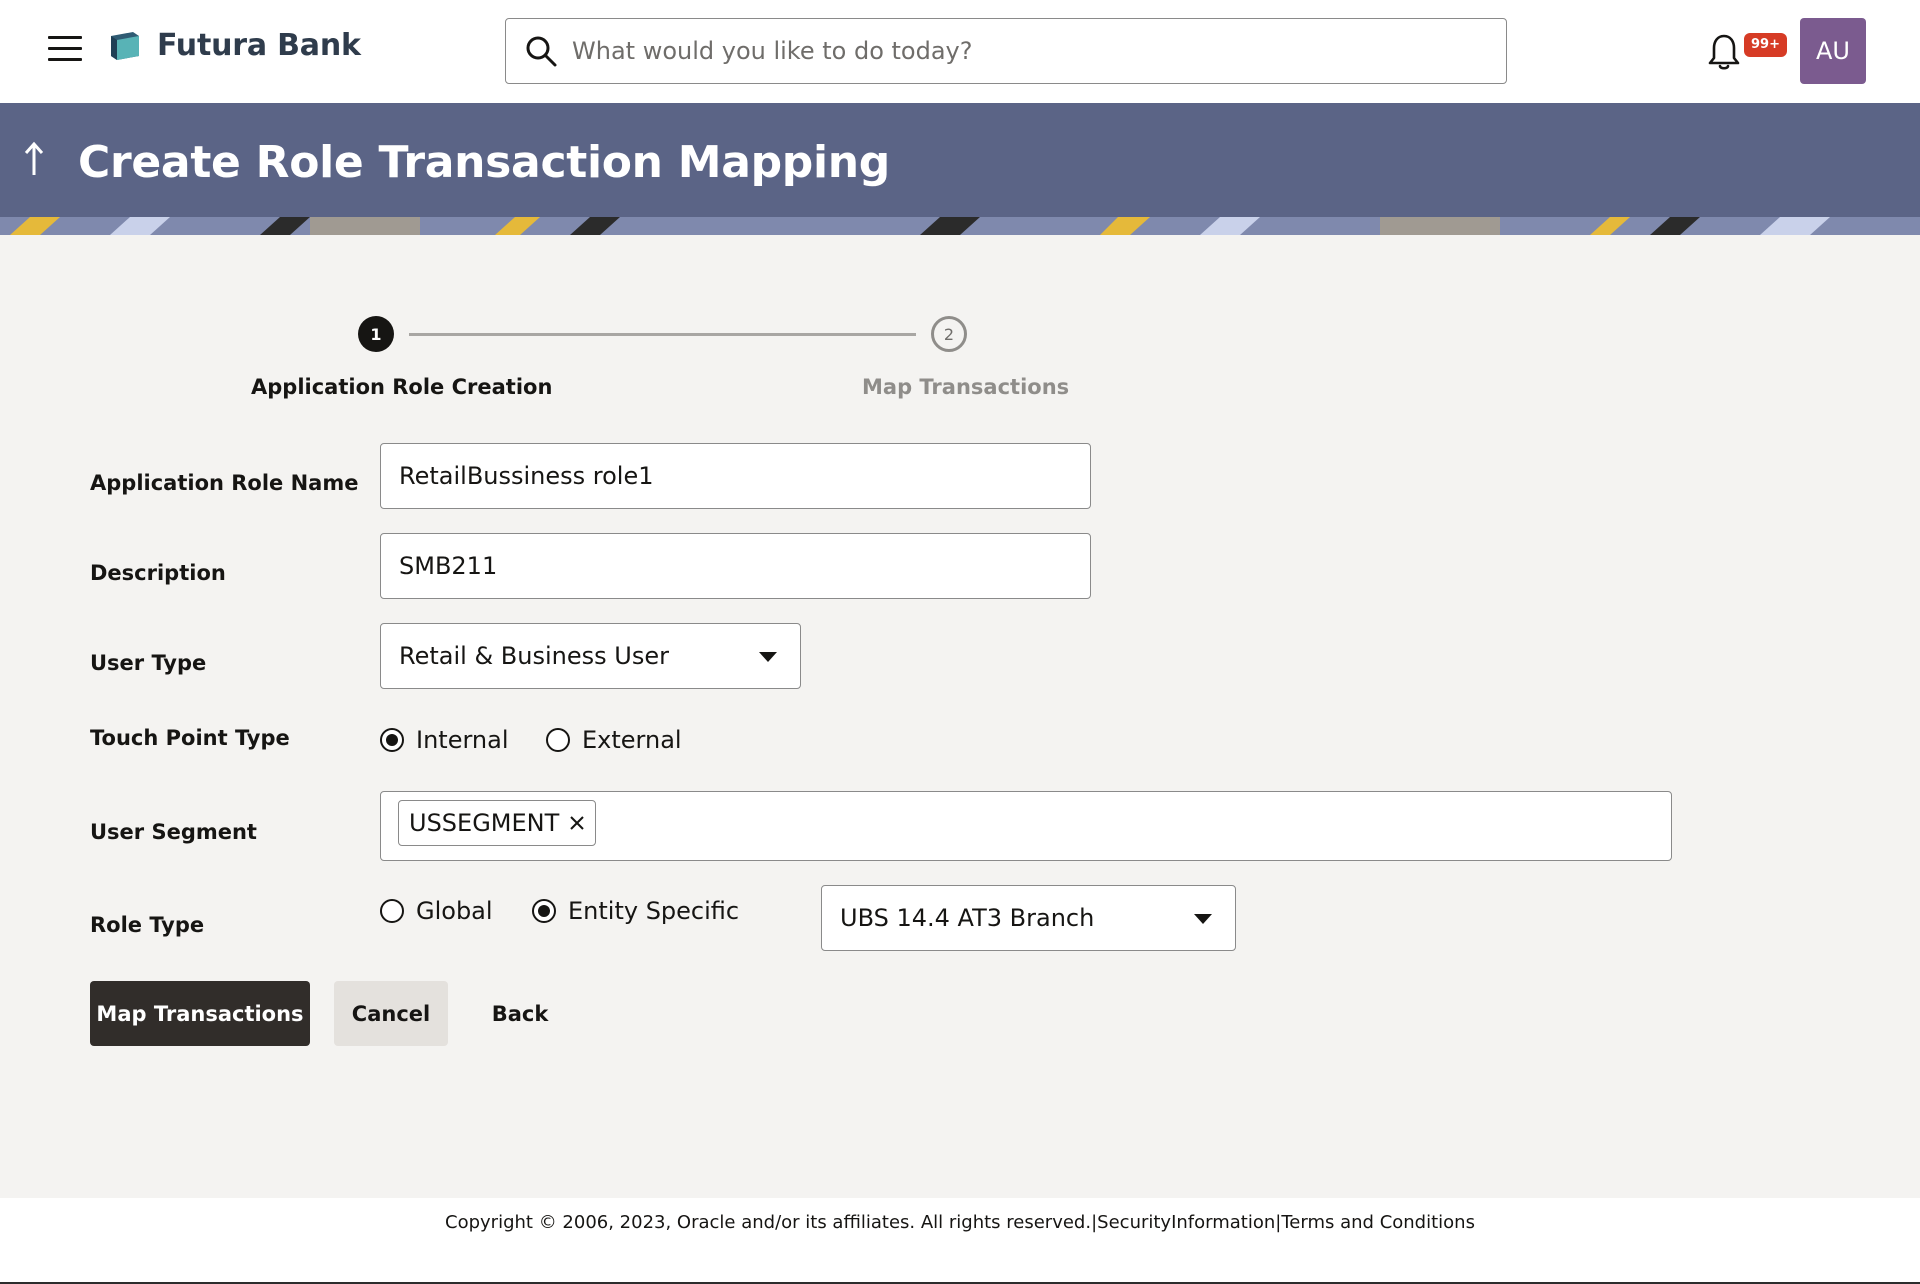 This screenshot has width=1920, height=1284. I want to click on brand-name: Futura Bank, so click(259, 45).